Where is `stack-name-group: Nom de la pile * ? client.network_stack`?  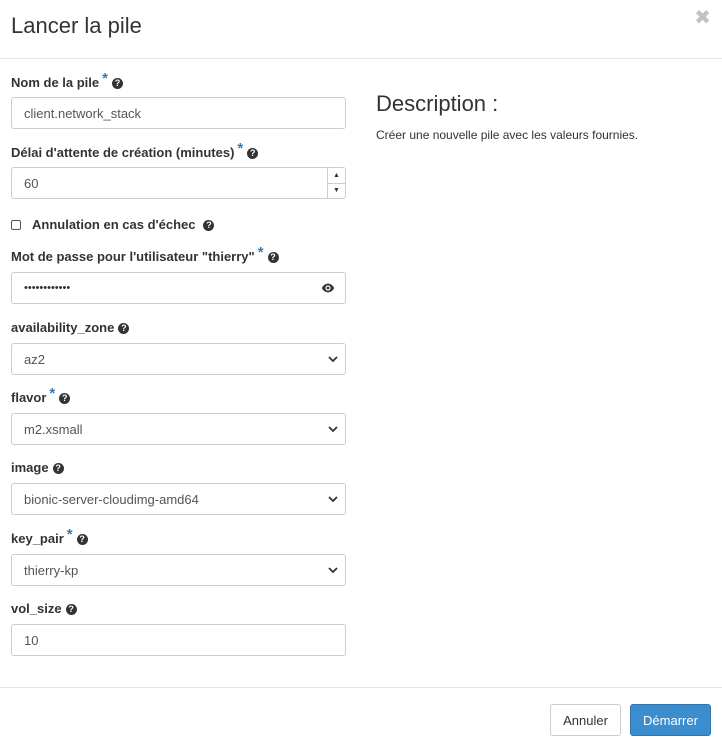 stack-name-group: Nom de la pile * ? client.network_stack is located at coordinates (178, 100).